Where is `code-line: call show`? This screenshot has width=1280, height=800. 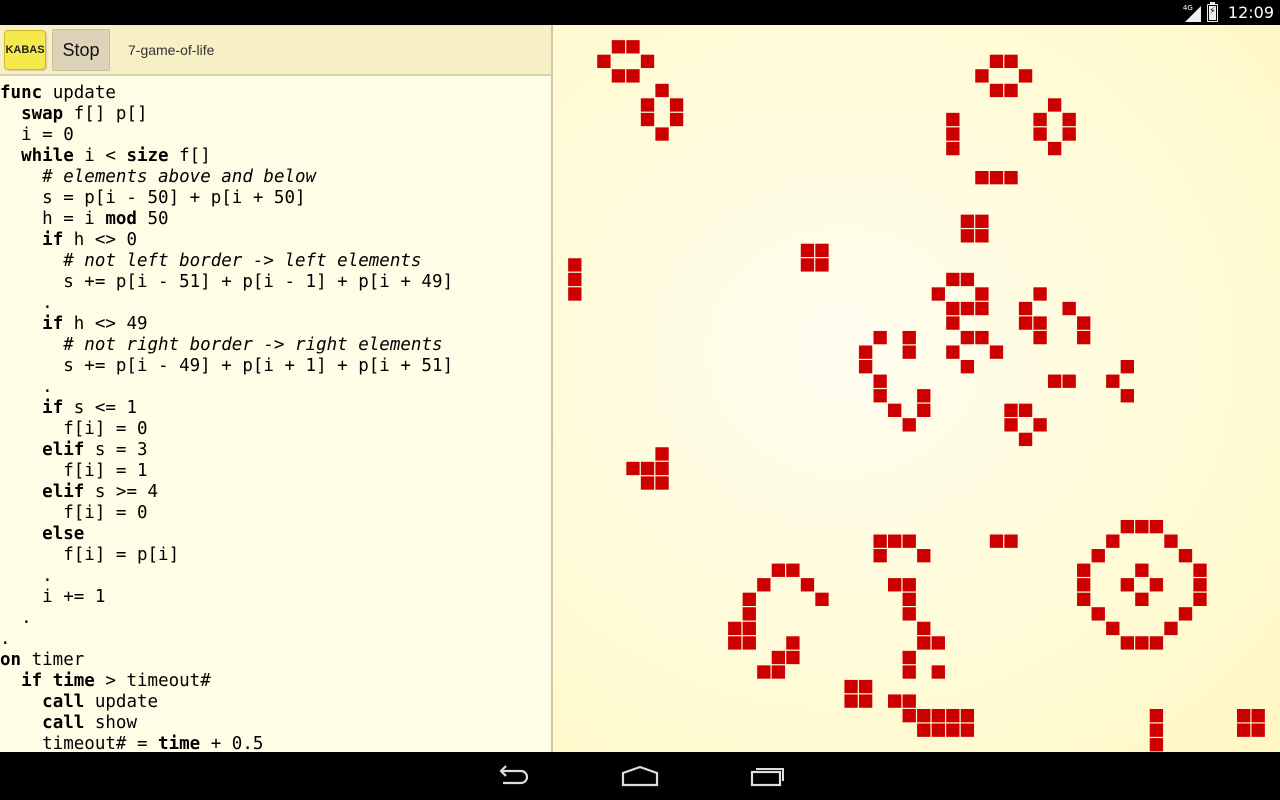
code-line: call show is located at coordinates (68, 723).